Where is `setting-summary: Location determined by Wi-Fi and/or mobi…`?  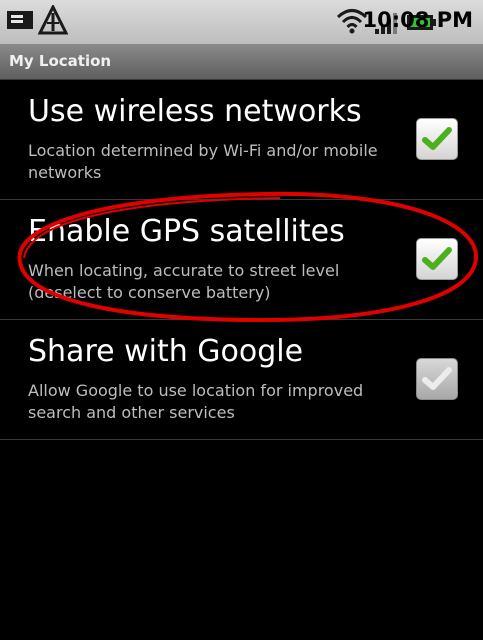
setting-summary: Location determined by Wi-Fi and/or mobi… is located at coordinates (203, 161).